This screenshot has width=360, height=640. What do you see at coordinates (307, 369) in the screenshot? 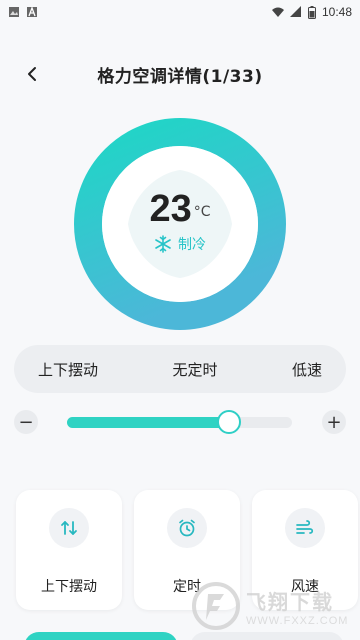
I see `fan-speed-setting: 低速` at bounding box center [307, 369].